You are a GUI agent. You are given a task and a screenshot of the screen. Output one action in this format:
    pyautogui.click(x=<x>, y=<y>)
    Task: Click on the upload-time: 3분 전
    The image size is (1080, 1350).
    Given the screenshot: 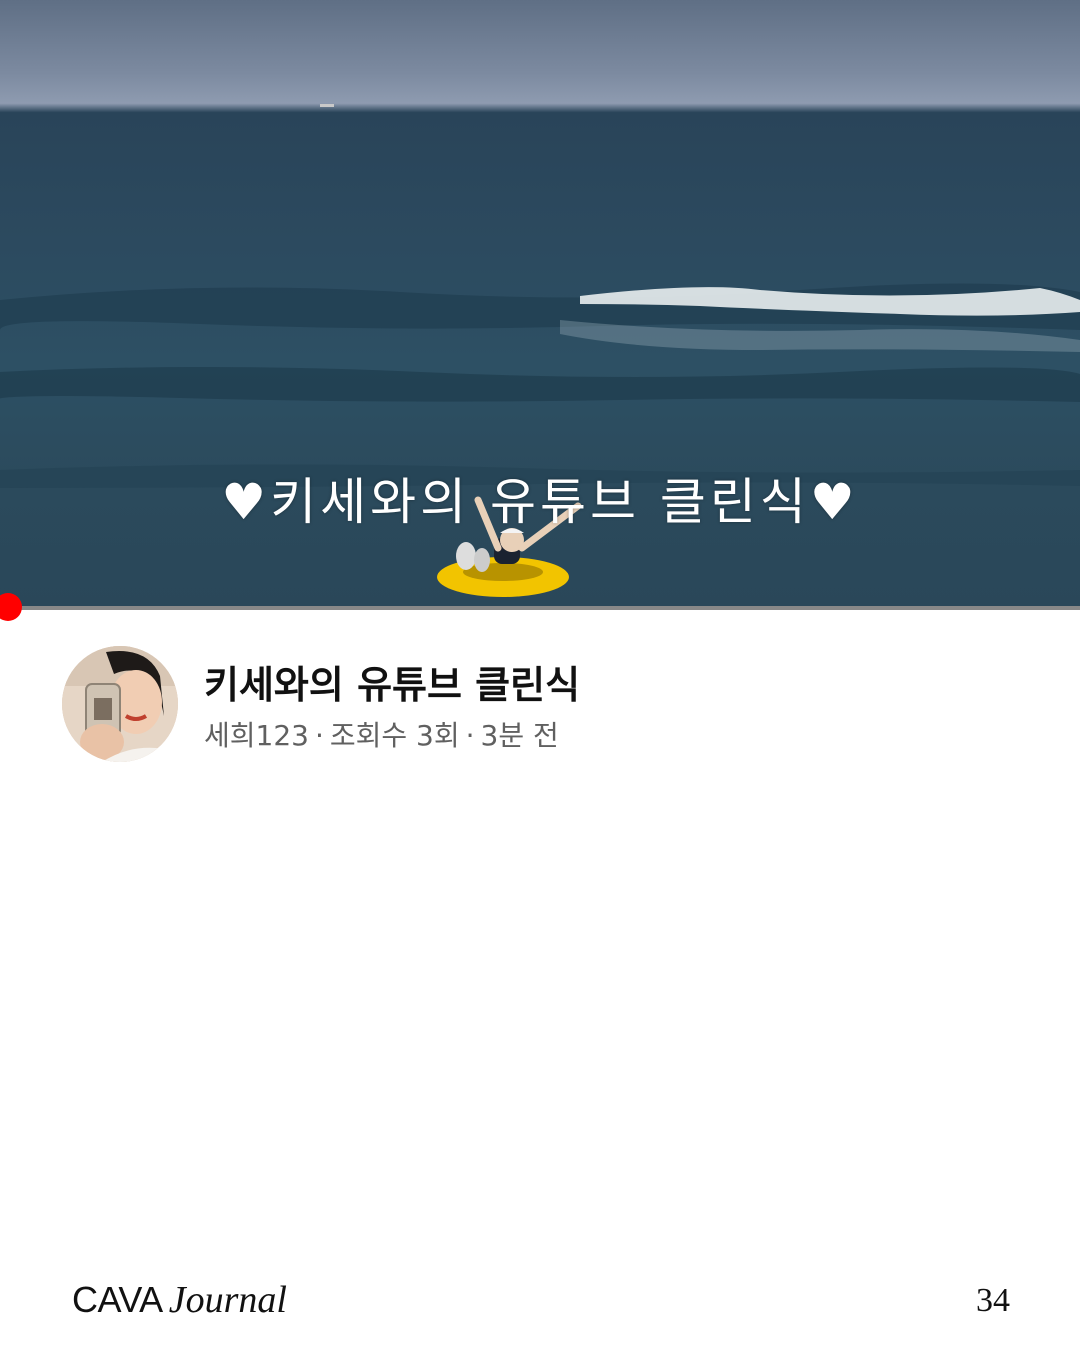 What is the action you would take?
    pyautogui.click(x=519, y=735)
    